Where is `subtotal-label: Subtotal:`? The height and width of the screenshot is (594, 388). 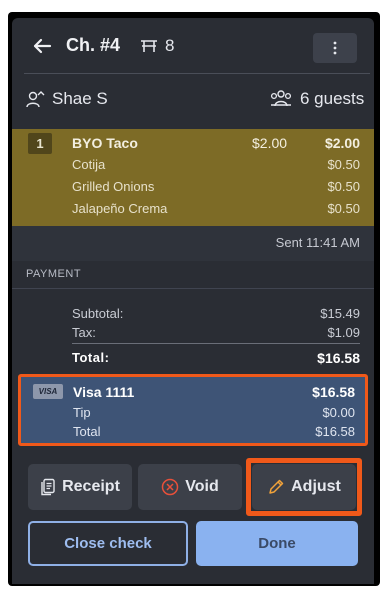
subtotal-label: Subtotal: is located at coordinates (98, 313).